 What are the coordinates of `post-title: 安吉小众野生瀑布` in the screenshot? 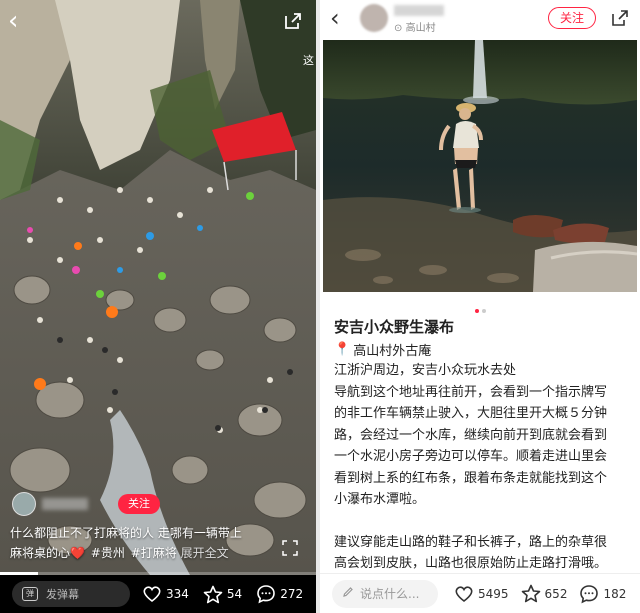 It's located at (394, 327).